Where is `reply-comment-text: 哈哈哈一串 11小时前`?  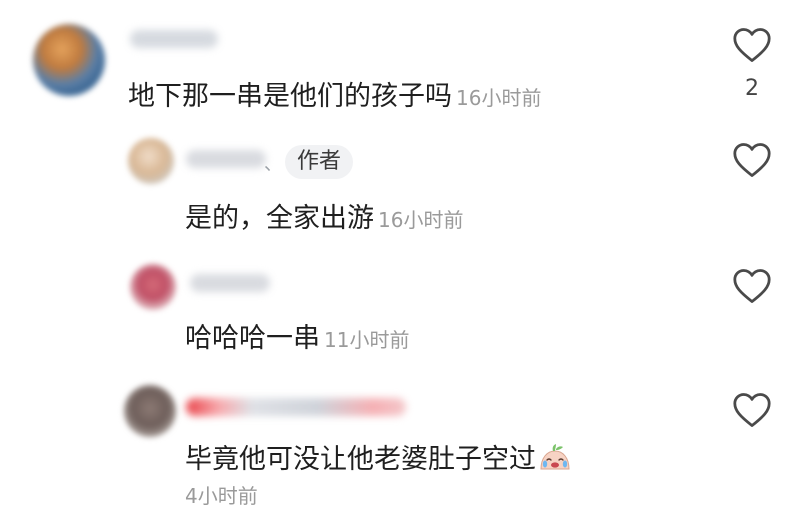
reply-comment-text: 哈哈哈一串 11小时前 is located at coordinates (297, 335).